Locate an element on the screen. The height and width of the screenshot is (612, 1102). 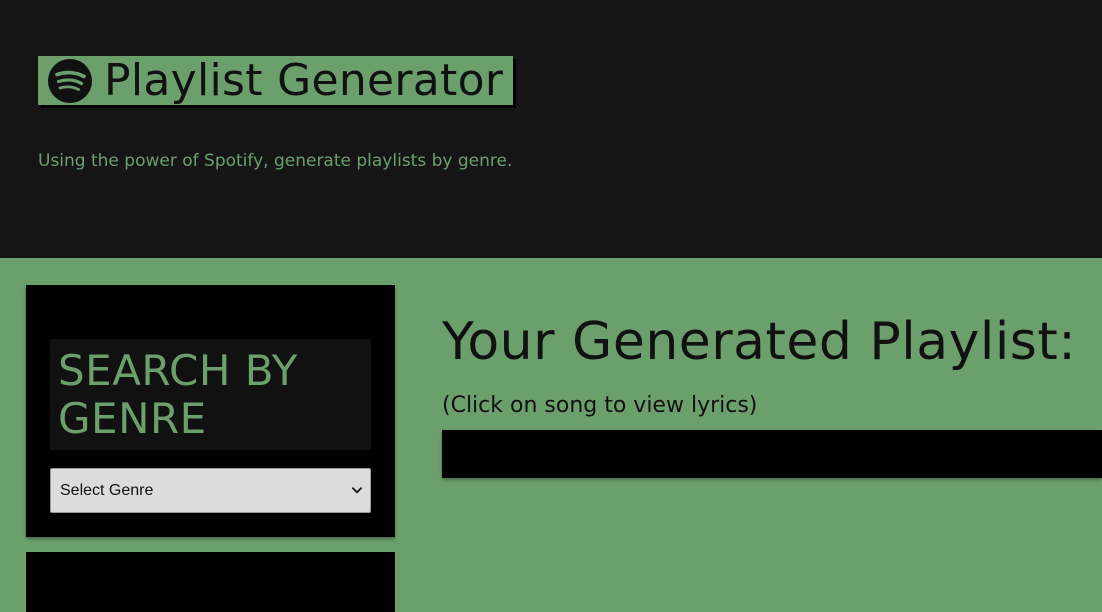
playlist-hint: (Click on song to view lyrics) is located at coordinates (600, 405).